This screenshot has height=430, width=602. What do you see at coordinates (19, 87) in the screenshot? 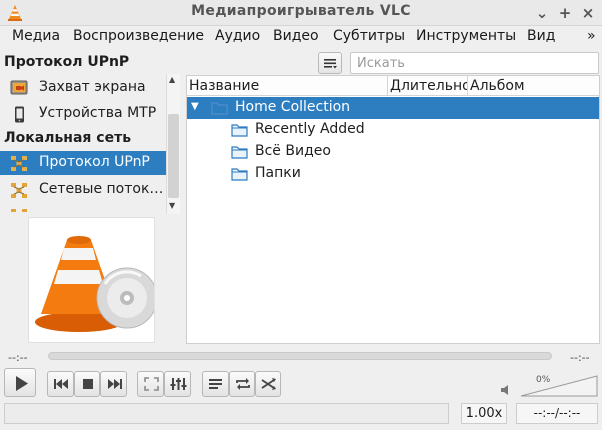
I see `screen-capture-icon` at bounding box center [19, 87].